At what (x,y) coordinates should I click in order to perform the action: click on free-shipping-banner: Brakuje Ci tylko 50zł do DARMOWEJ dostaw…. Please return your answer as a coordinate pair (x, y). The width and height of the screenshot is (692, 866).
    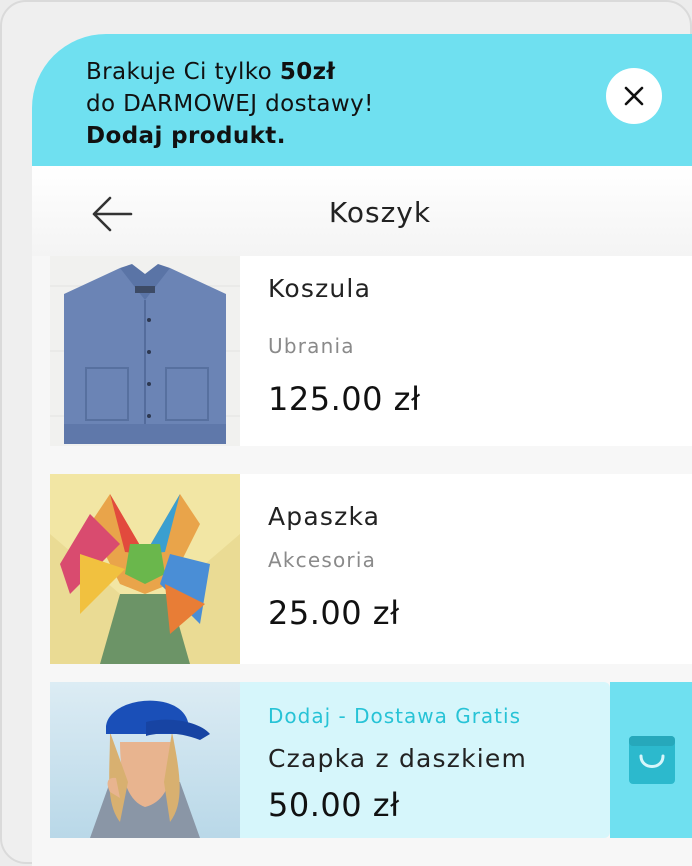
    Looking at the image, I should click on (362, 100).